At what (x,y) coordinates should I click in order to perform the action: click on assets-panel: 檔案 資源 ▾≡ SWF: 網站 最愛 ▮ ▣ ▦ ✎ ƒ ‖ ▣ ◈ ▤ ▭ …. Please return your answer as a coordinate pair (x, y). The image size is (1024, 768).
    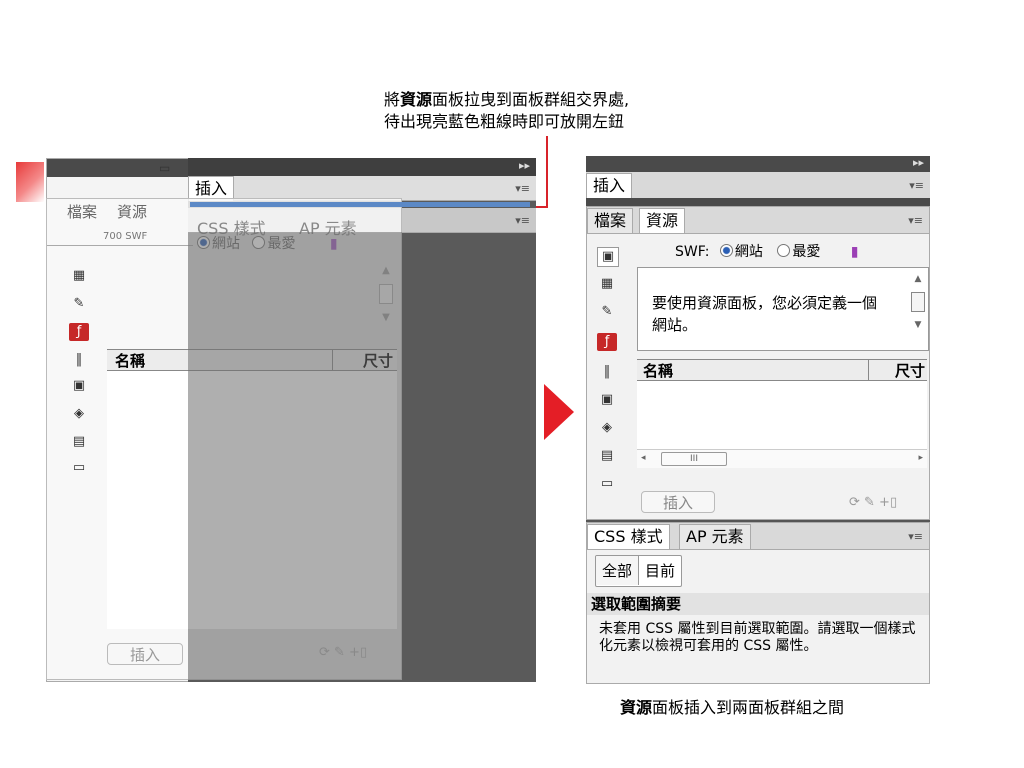
    Looking at the image, I should click on (758, 363).